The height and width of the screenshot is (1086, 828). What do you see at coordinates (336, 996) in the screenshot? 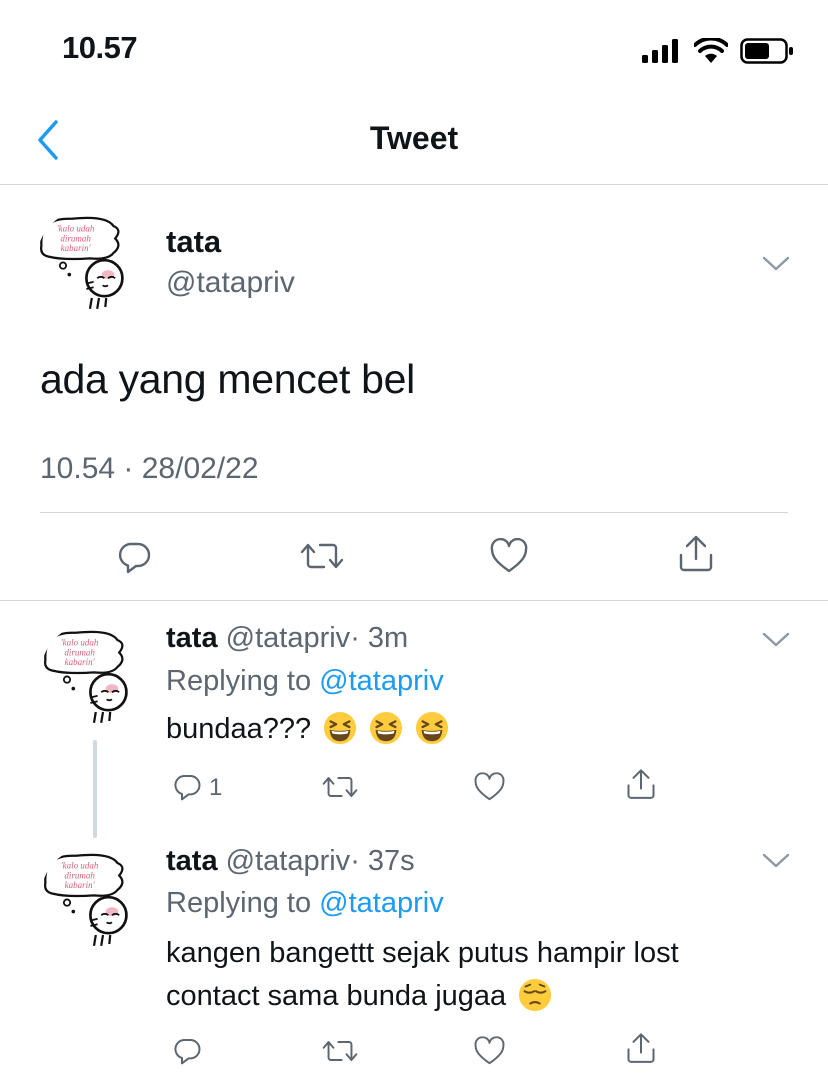
I see `reply-text-content: contact sama bunda jugaa` at bounding box center [336, 996].